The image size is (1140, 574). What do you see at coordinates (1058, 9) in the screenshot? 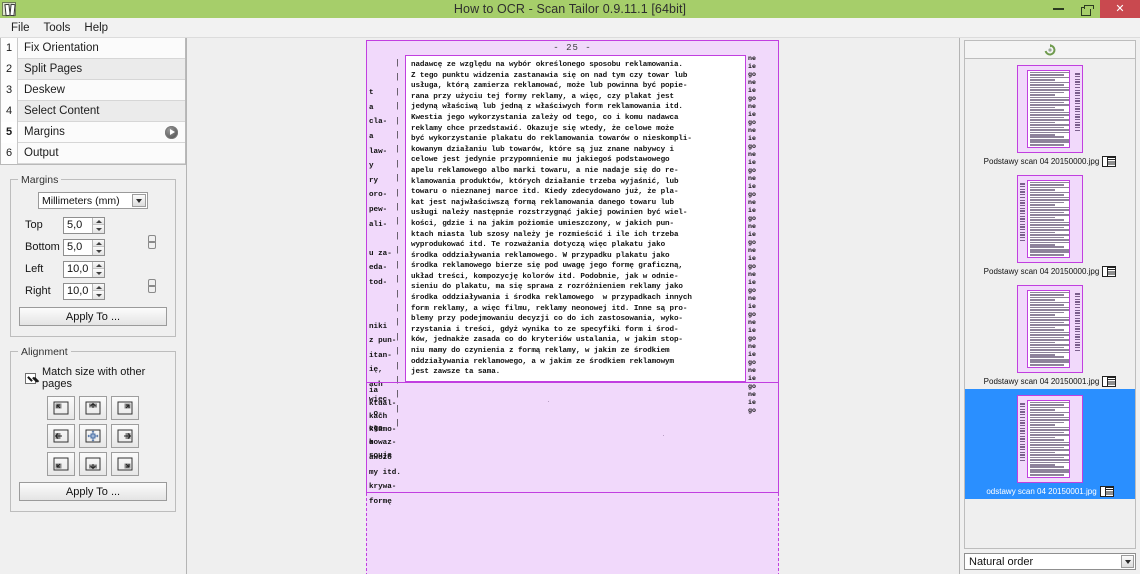
I see `minimize-button` at bounding box center [1058, 9].